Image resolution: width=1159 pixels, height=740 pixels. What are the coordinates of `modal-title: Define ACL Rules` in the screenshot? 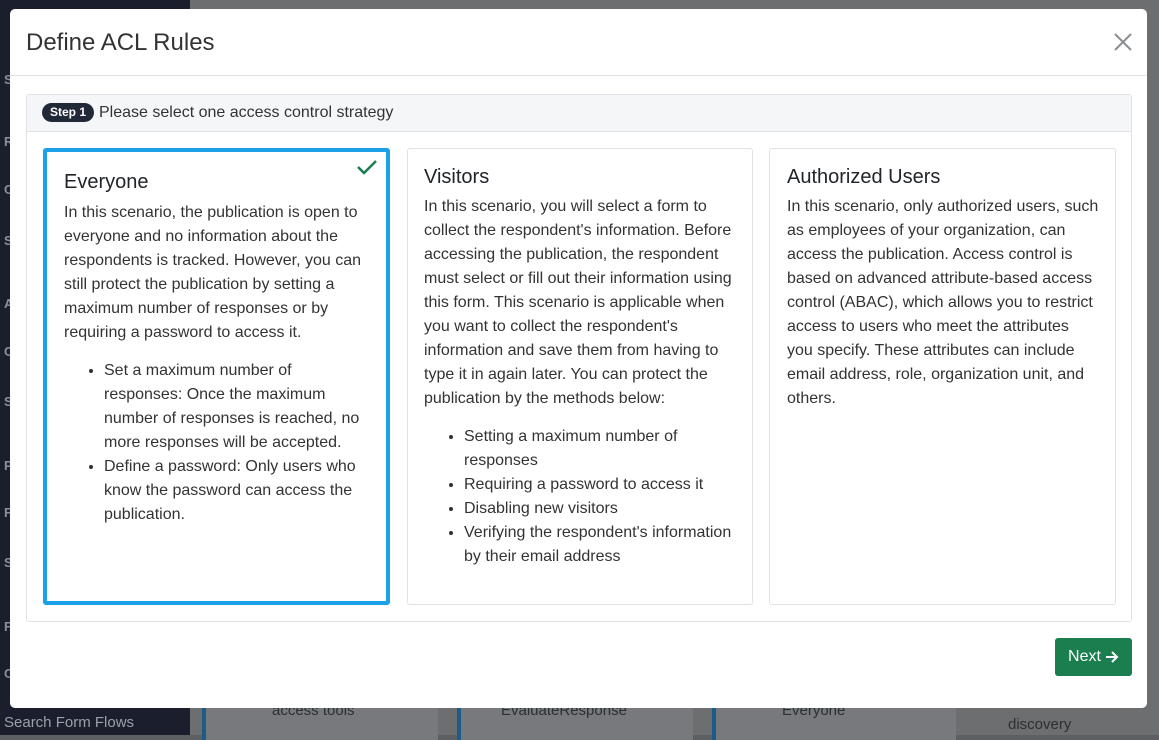 It's located at (120, 42).